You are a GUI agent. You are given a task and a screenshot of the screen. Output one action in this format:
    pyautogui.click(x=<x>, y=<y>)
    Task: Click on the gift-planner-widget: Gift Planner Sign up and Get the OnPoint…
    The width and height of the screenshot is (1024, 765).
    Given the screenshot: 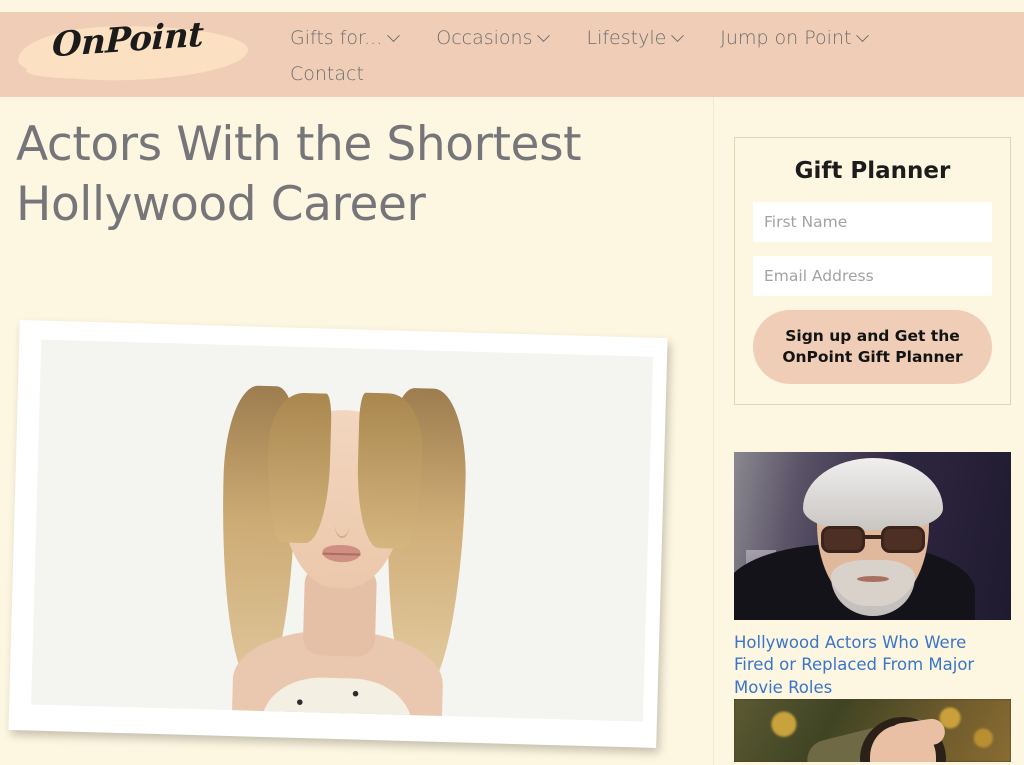 What is the action you would take?
    pyautogui.click(x=872, y=271)
    